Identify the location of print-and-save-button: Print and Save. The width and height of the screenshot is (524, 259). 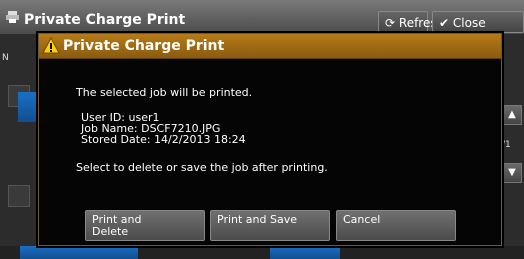
(270, 225).